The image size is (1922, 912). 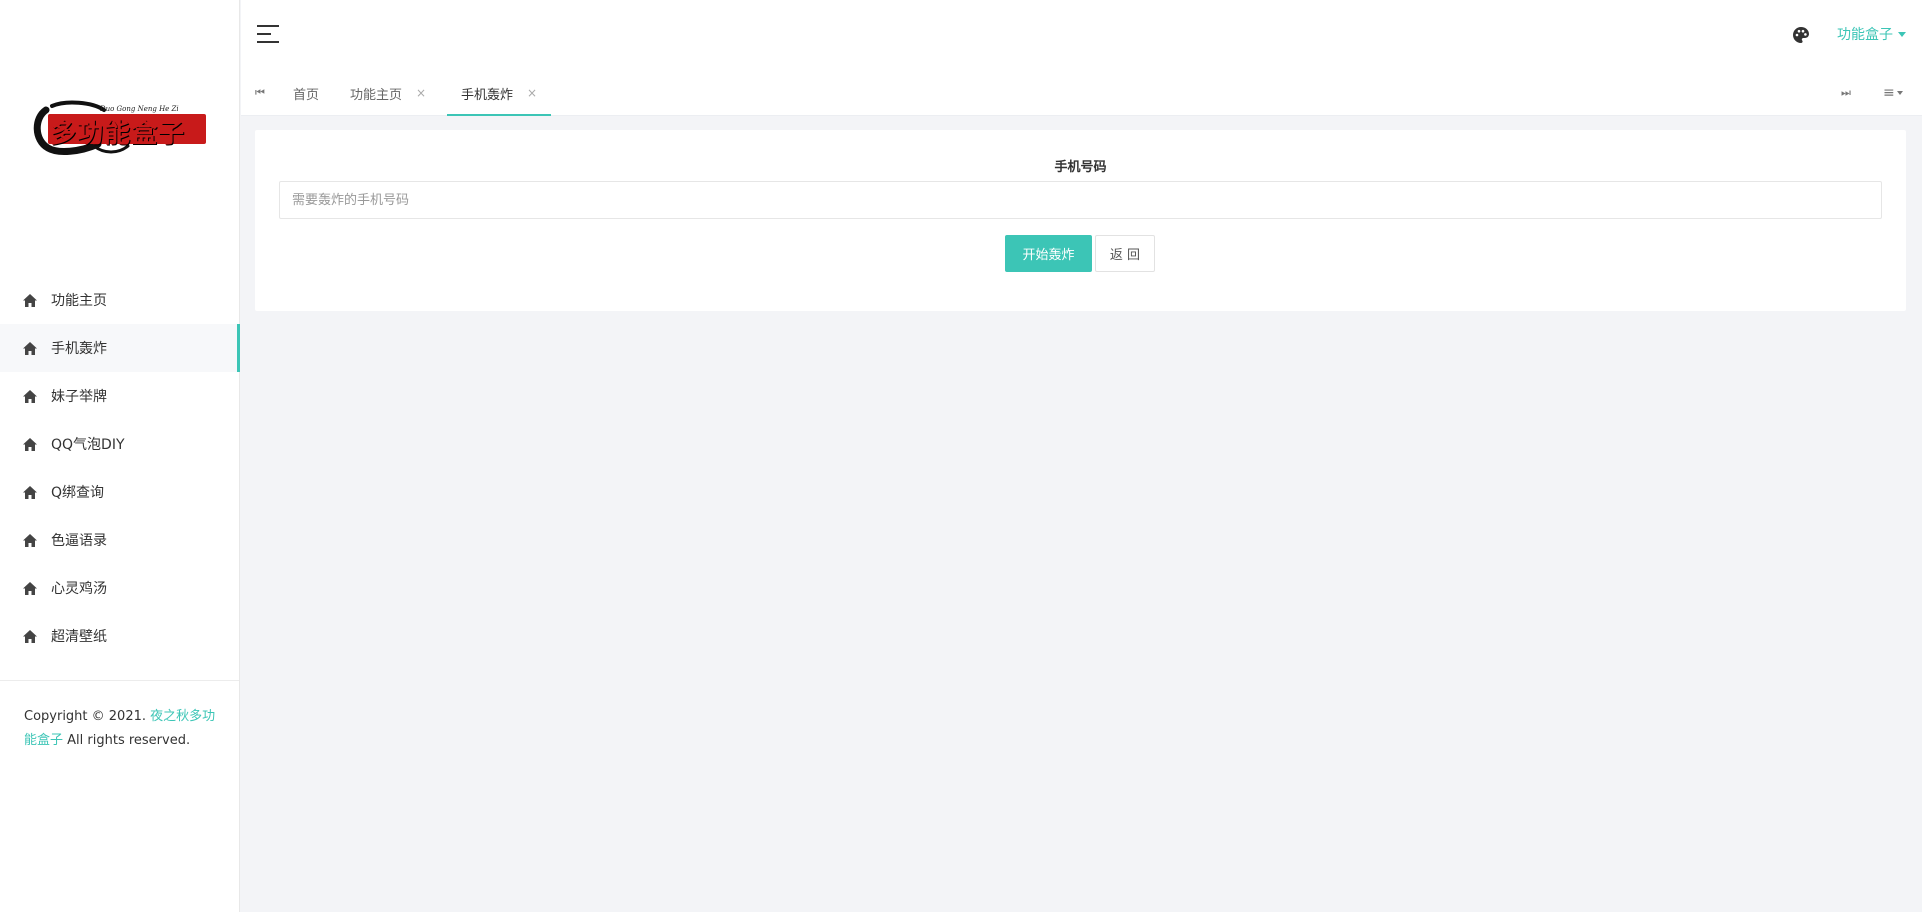 What do you see at coordinates (1801, 35) in the screenshot?
I see `palette-icon` at bounding box center [1801, 35].